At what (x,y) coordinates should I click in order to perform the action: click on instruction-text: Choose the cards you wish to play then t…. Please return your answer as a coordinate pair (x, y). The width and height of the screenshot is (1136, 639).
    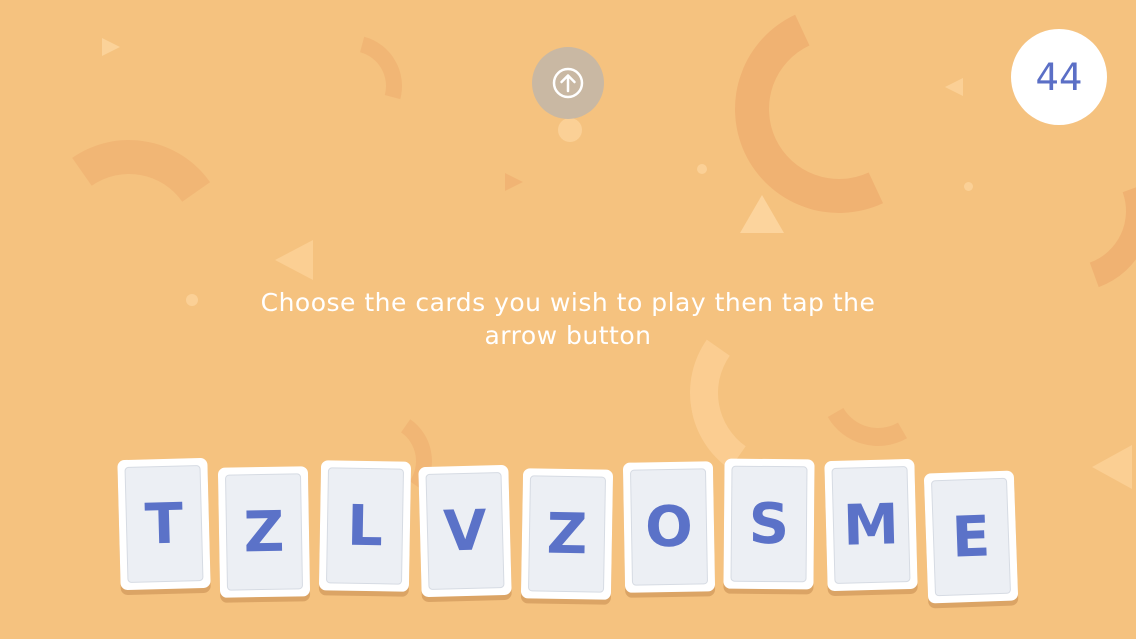
    Looking at the image, I should click on (568, 319).